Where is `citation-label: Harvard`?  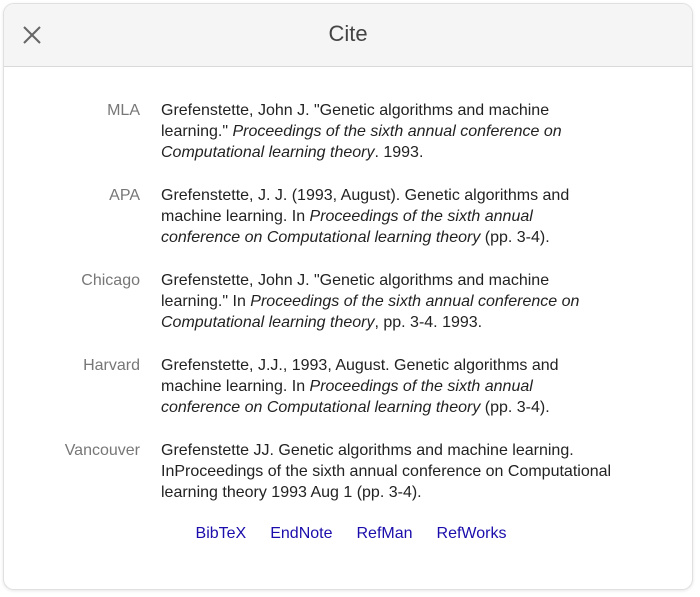 citation-label: Harvard is located at coordinates (111, 365).